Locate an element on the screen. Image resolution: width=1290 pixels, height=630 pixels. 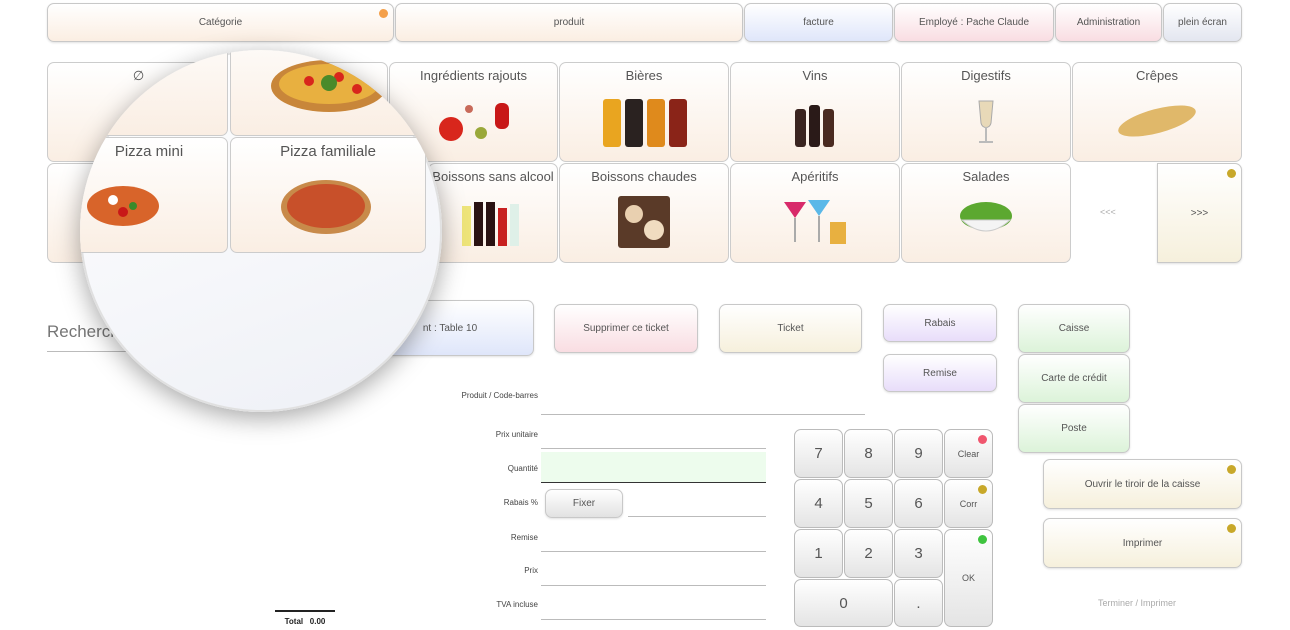
category-label: Pizza familiale is located at coordinates (328, 151).